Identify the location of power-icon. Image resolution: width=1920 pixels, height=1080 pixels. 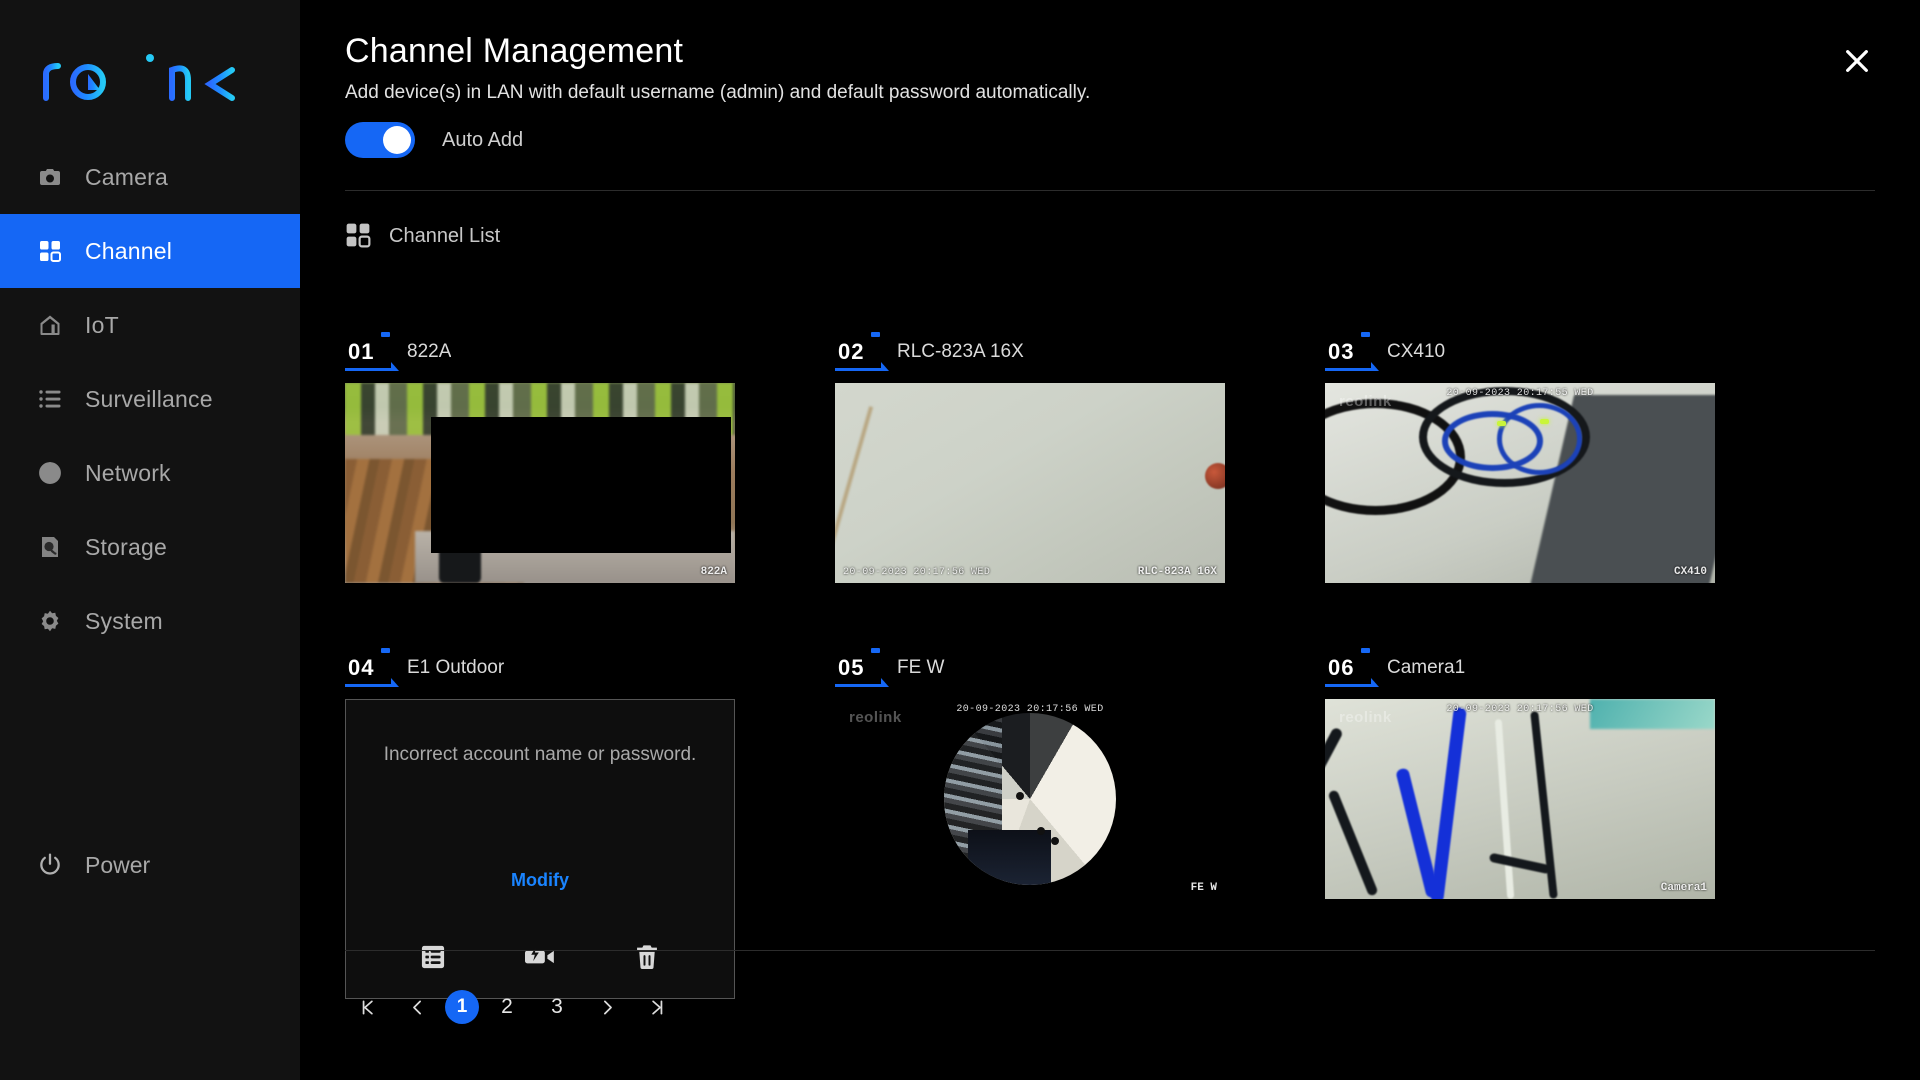
(50, 865).